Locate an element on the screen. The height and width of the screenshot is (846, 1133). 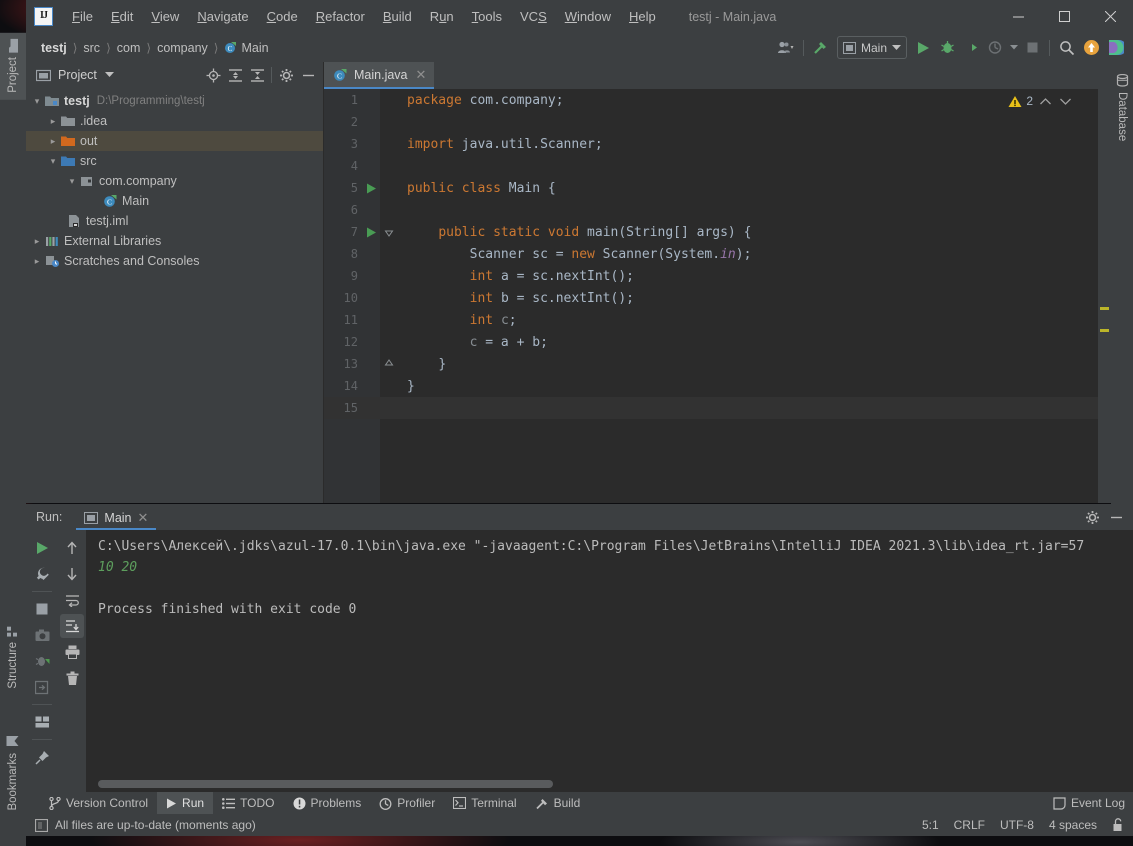
tree-node-testj-iml: testj.iml is located at coordinates (174, 221).